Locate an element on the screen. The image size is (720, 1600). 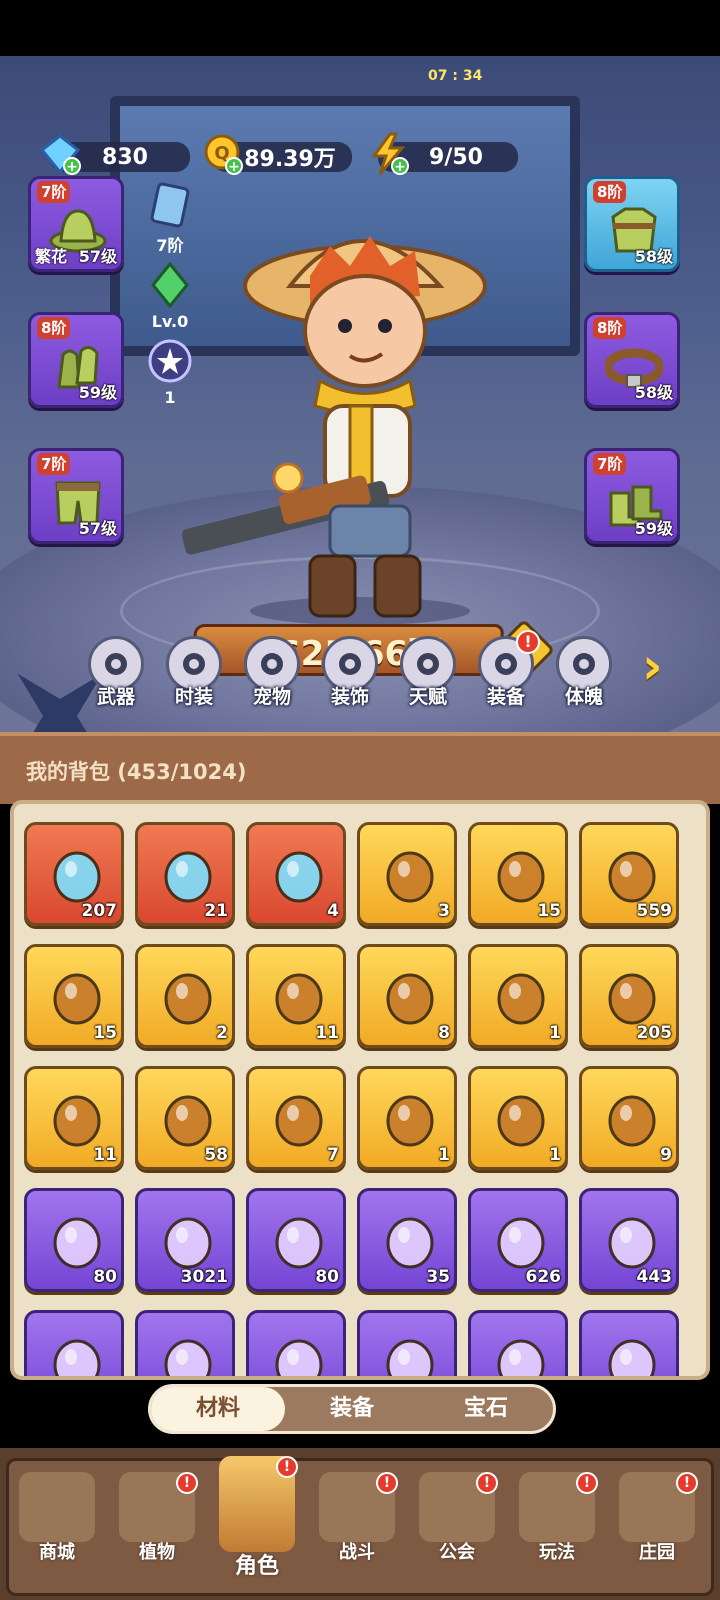
item-count: 1 is located at coordinates (555, 1155).